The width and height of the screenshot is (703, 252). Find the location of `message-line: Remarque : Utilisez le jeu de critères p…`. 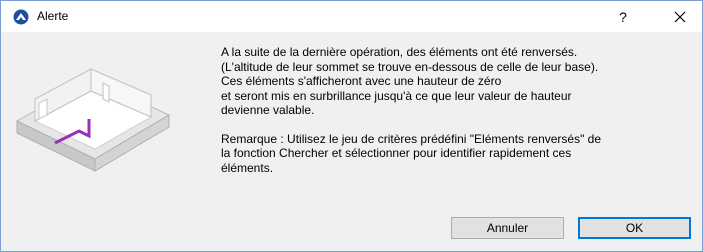

message-line: Remarque : Utilisez le jeu de critères p… is located at coordinates (411, 138).